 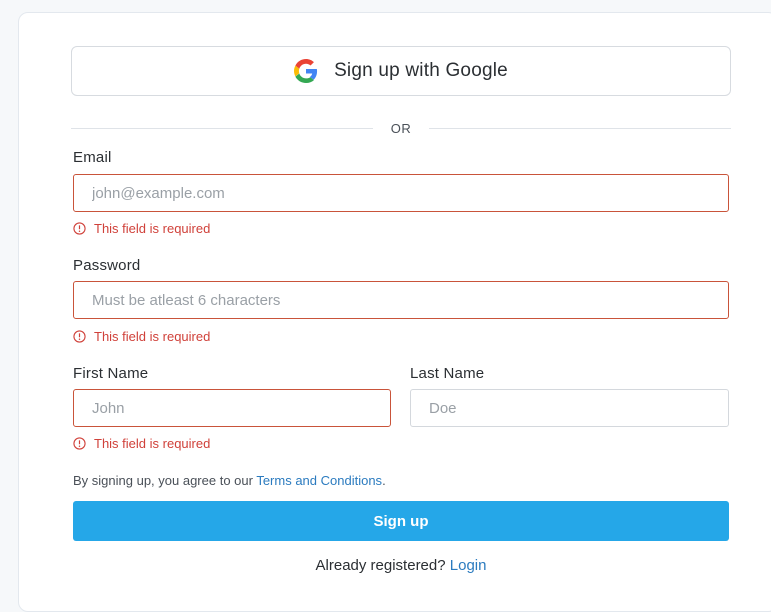 What do you see at coordinates (401, 521) in the screenshot?
I see `signup-button: Sign up` at bounding box center [401, 521].